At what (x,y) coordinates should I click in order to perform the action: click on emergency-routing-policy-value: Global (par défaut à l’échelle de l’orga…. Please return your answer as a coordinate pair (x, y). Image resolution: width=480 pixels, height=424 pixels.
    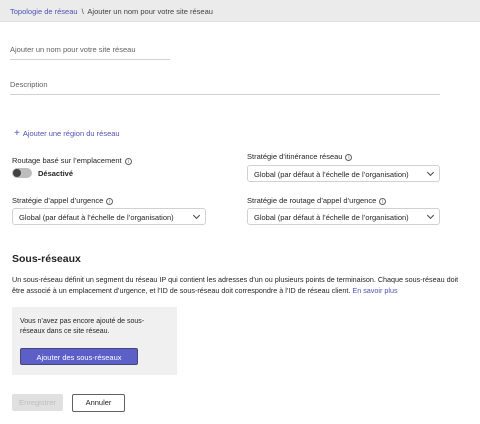
    Looking at the image, I should click on (331, 217).